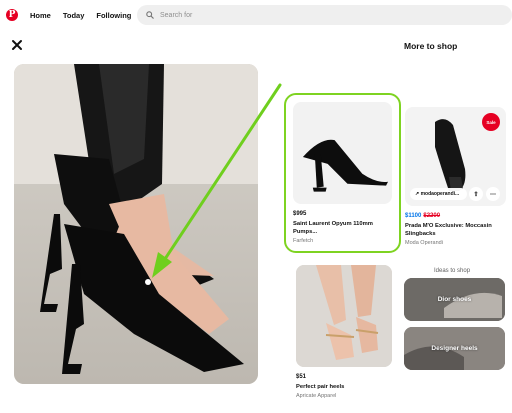 The height and width of the screenshot is (413, 512). What do you see at coordinates (344, 316) in the screenshot?
I see `product-image-perfect-pair-heels` at bounding box center [344, 316].